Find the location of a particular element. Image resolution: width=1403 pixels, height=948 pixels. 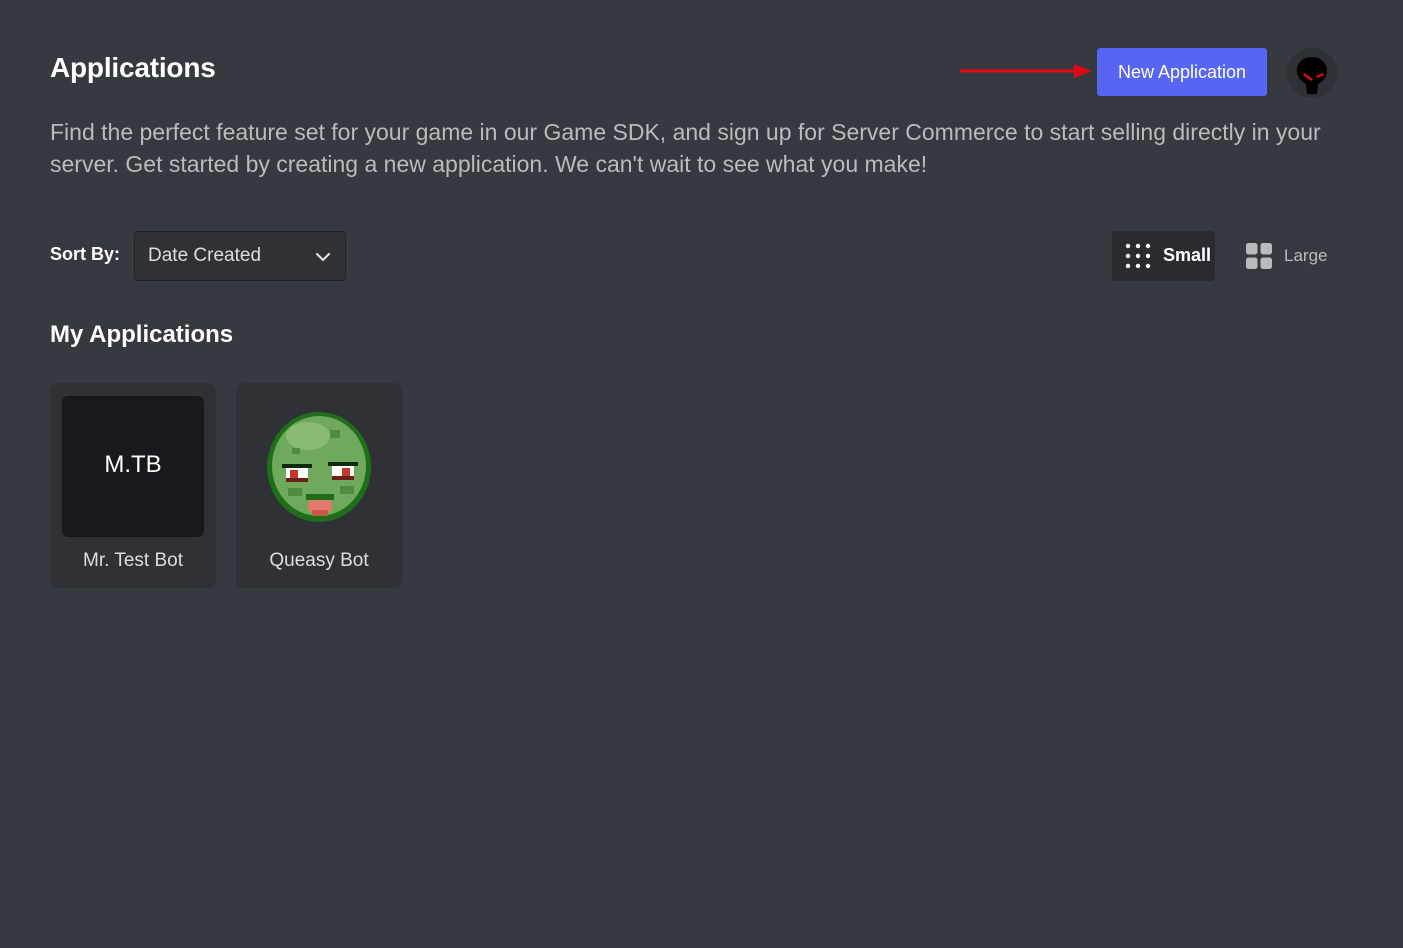

avatar-image is located at coordinates (1312, 73).